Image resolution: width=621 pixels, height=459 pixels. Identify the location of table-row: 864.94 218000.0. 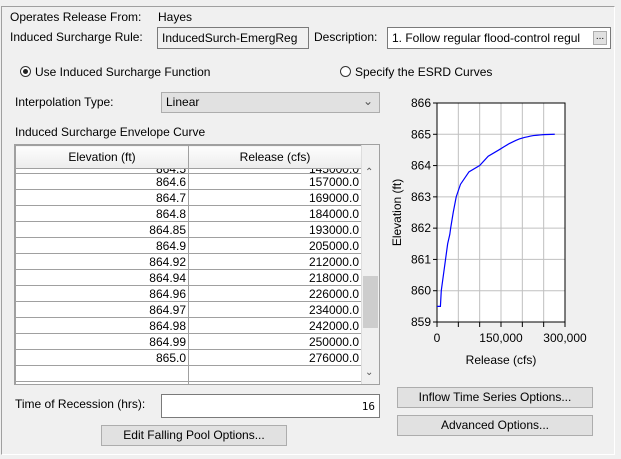
(188, 277).